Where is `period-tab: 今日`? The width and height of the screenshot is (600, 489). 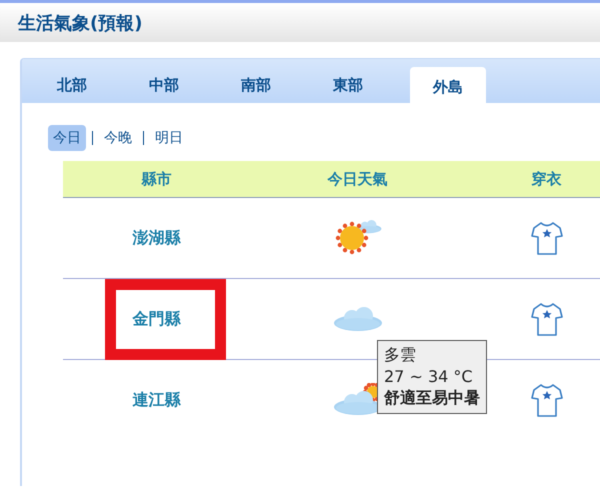 period-tab: 今日 is located at coordinates (67, 138).